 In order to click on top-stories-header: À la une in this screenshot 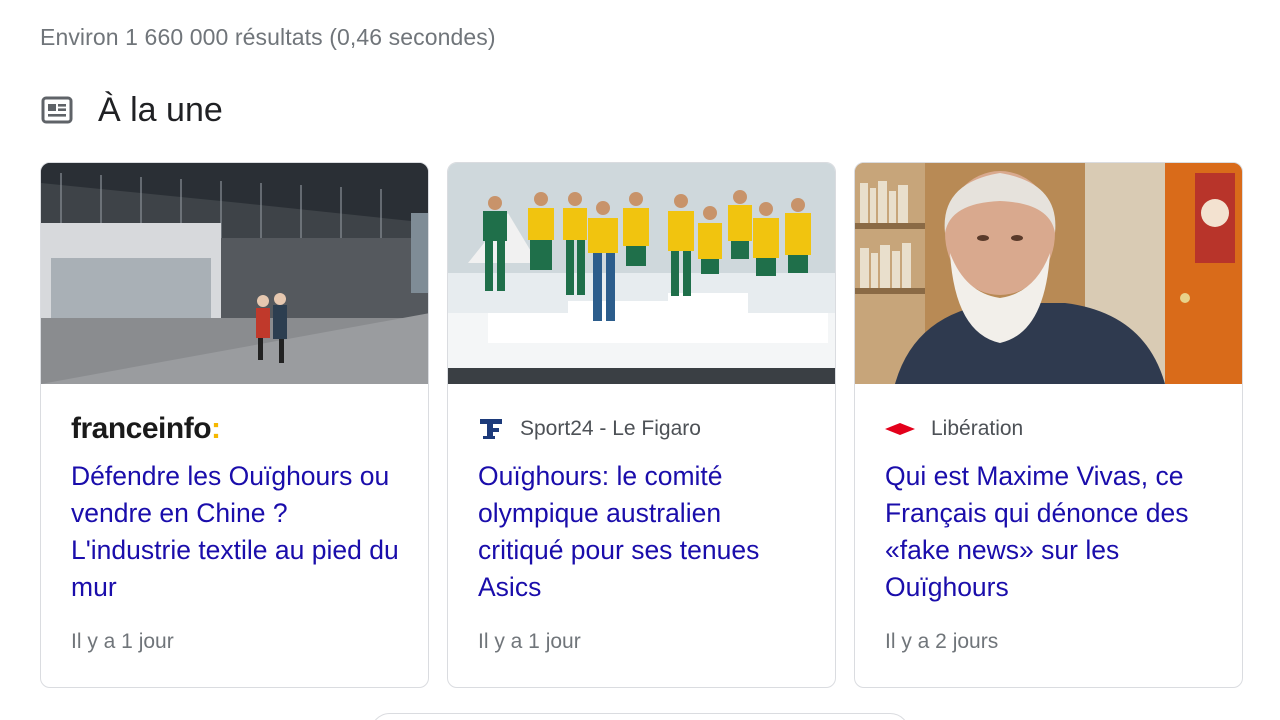, I will do `click(131, 110)`.